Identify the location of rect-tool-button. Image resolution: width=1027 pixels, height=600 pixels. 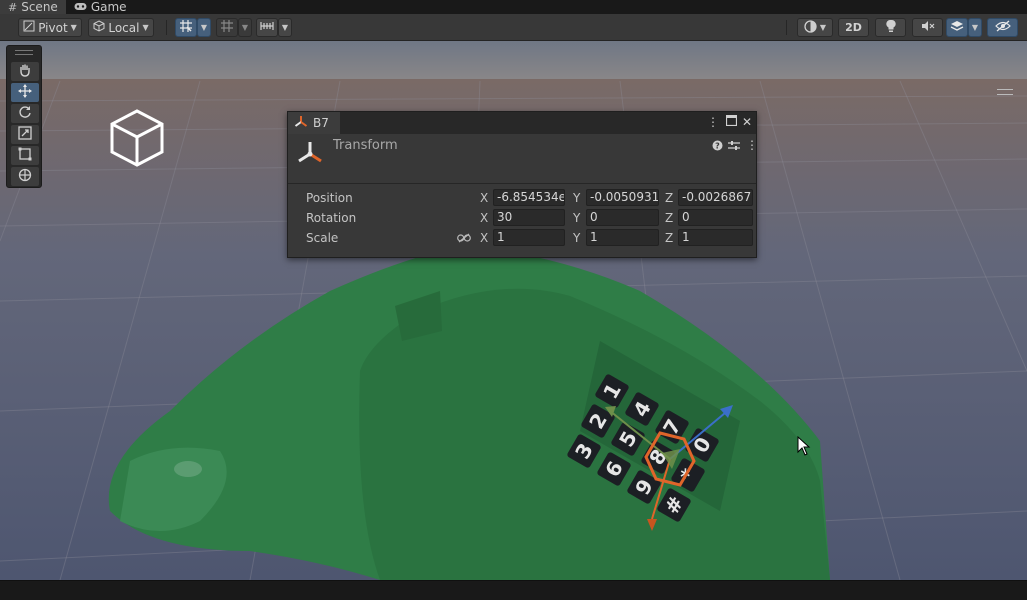
(25, 155).